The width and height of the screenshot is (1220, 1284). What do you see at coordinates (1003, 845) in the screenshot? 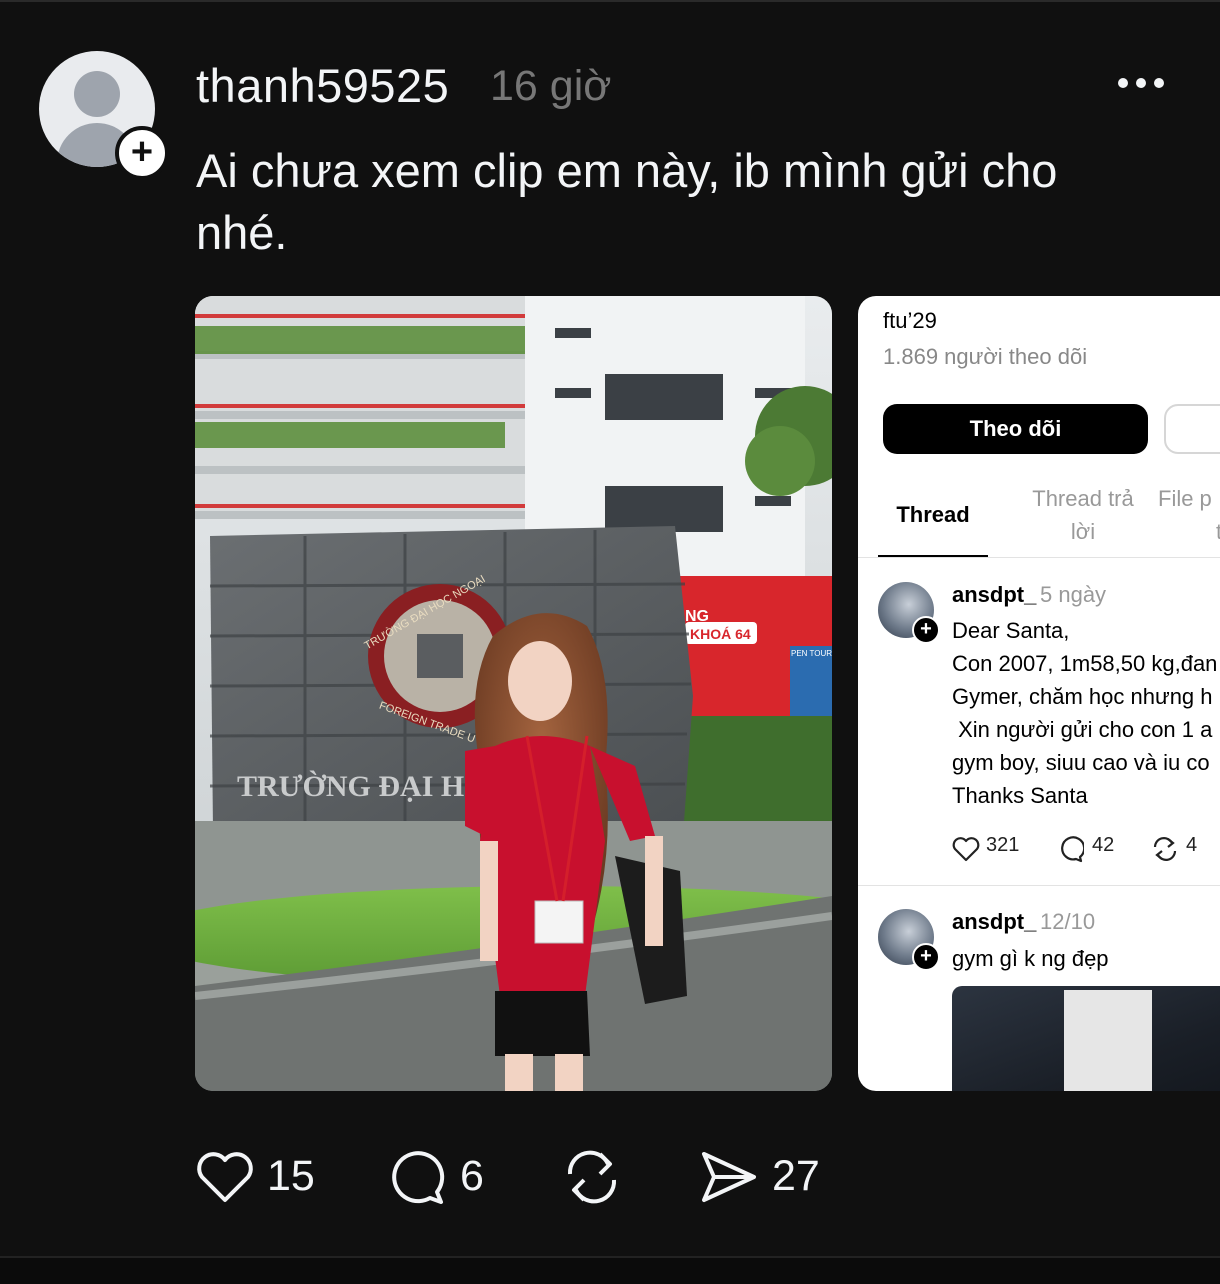
I see `comment-like-count: 321` at bounding box center [1003, 845].